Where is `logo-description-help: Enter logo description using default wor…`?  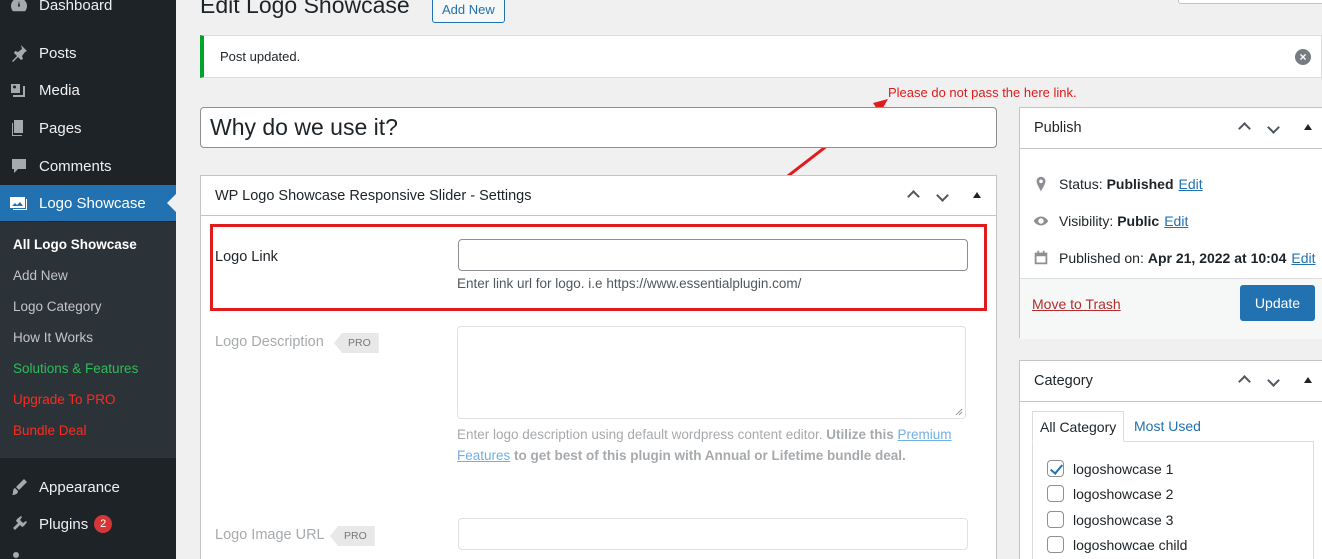 logo-description-help: Enter logo description using default wor… is located at coordinates (712, 445).